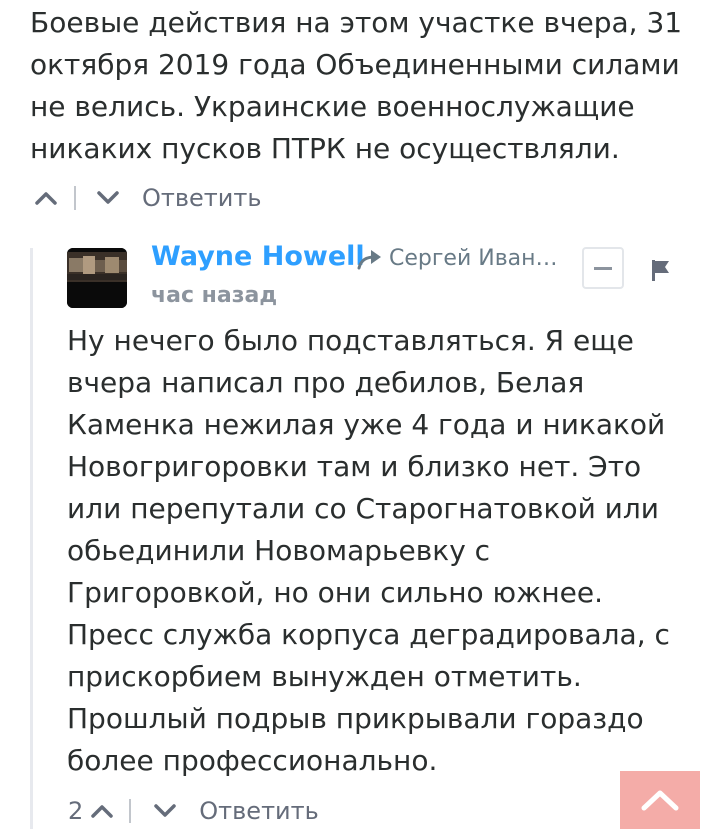 The width and height of the screenshot is (719, 829). I want to click on upvote-count: 2, so click(76, 811).